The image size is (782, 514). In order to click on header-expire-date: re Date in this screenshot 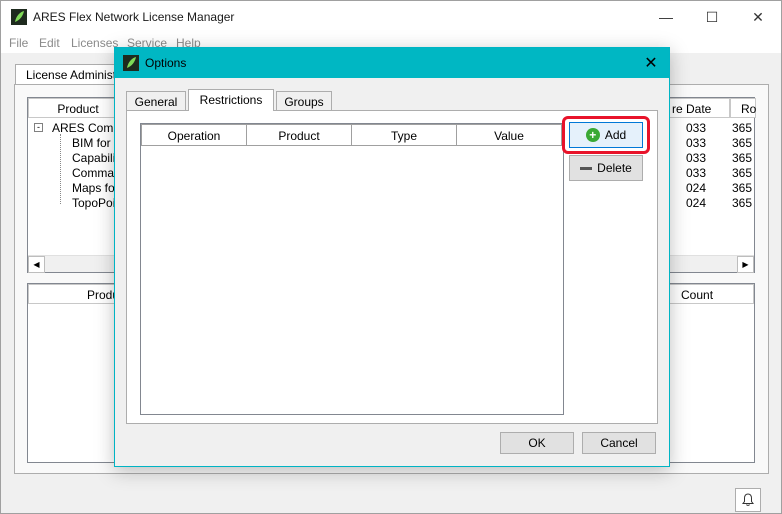, I will do `click(699, 108)`.